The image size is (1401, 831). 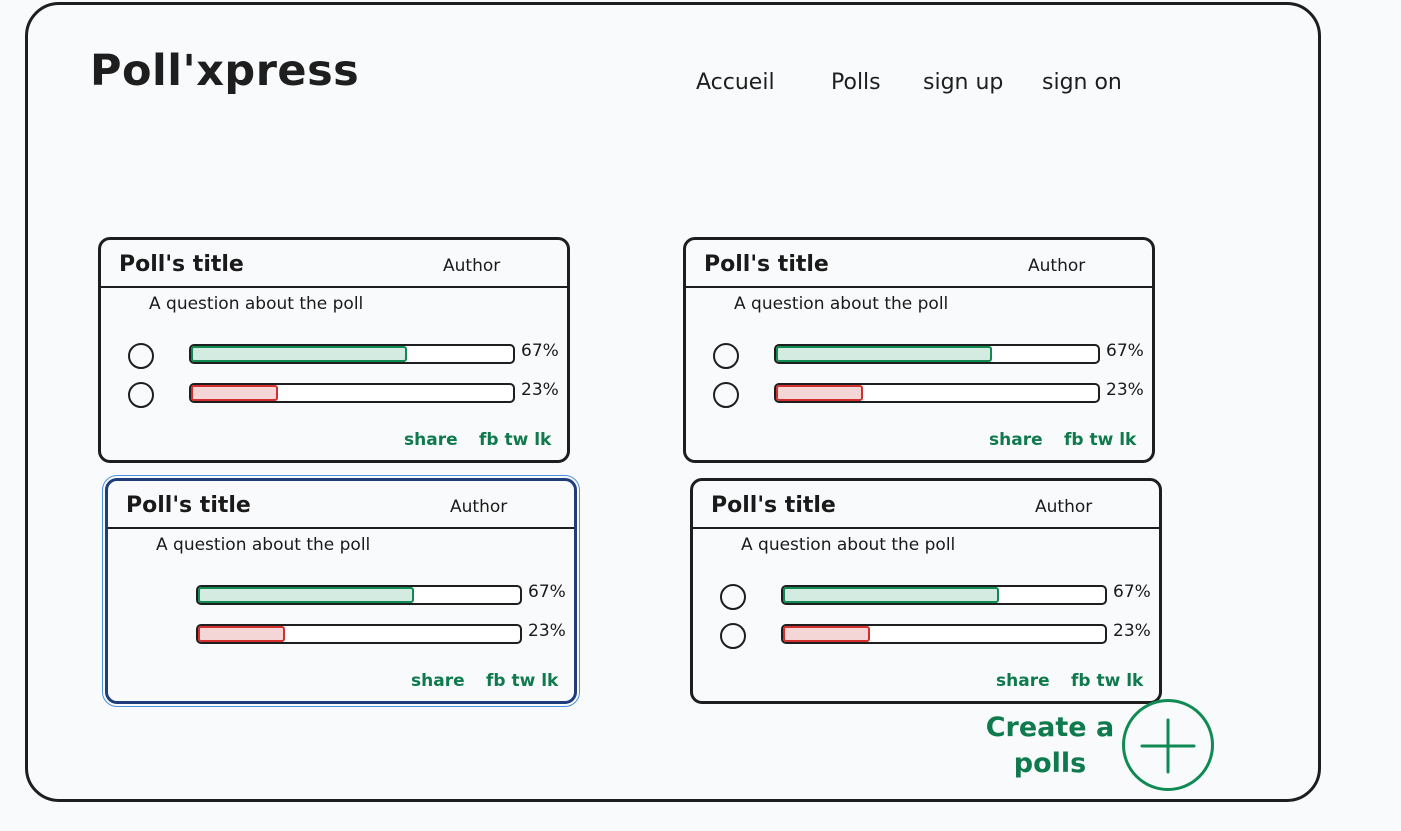 I want to click on nav-sign-up: sign up, so click(x=963, y=82).